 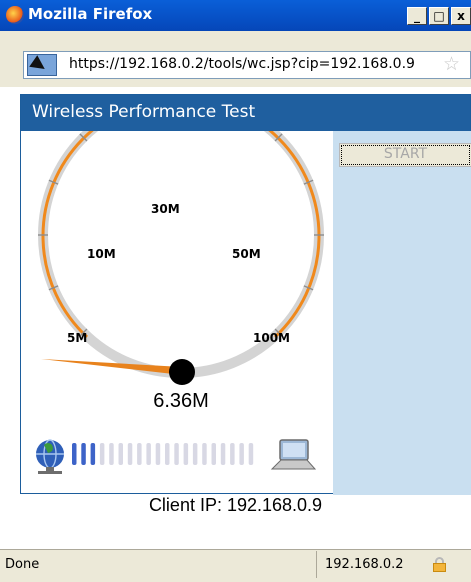 What do you see at coordinates (182, 372) in the screenshot?
I see `gauge-hub` at bounding box center [182, 372].